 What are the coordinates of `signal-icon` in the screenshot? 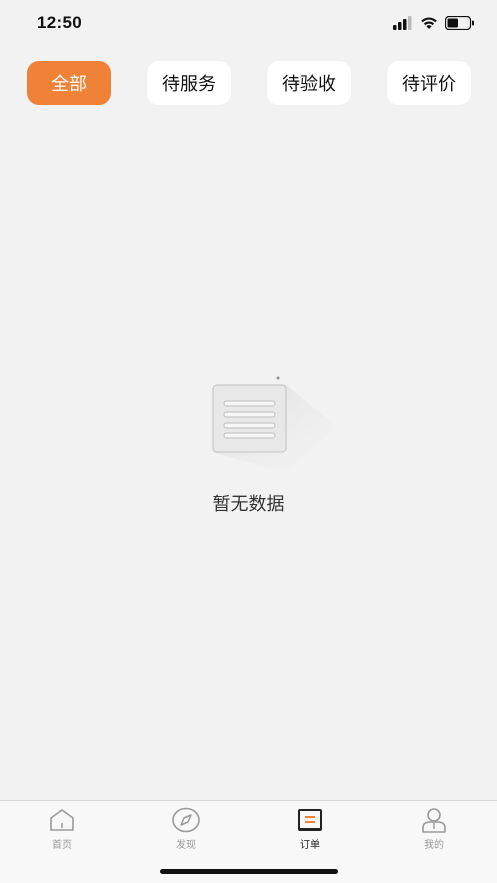 It's located at (403, 24).